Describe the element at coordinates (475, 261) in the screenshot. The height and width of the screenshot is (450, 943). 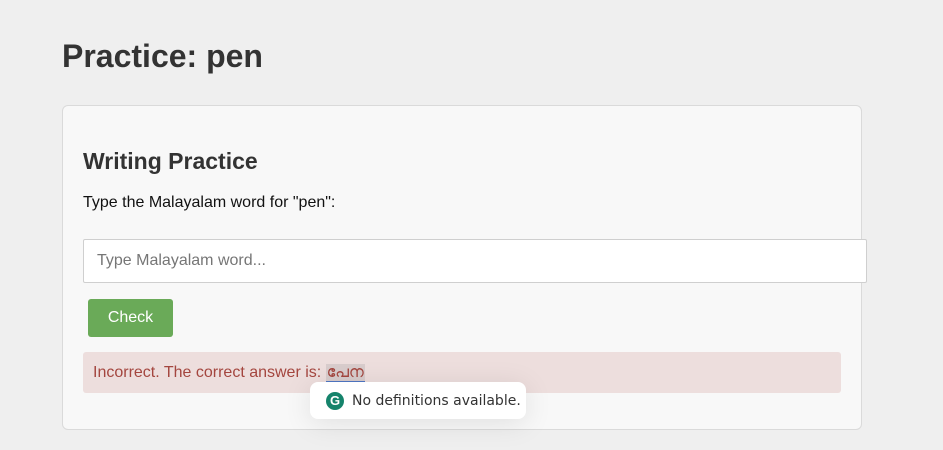
I see `answer-input` at that location.